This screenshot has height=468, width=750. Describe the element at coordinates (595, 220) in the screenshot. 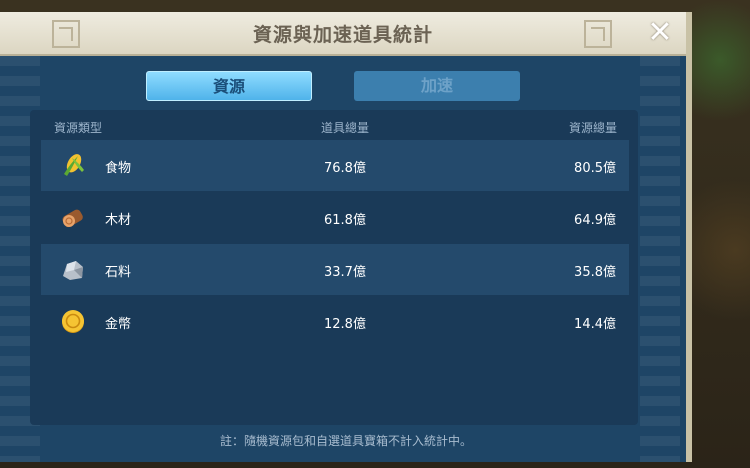

I see `resource-total-value: 64.9億` at that location.